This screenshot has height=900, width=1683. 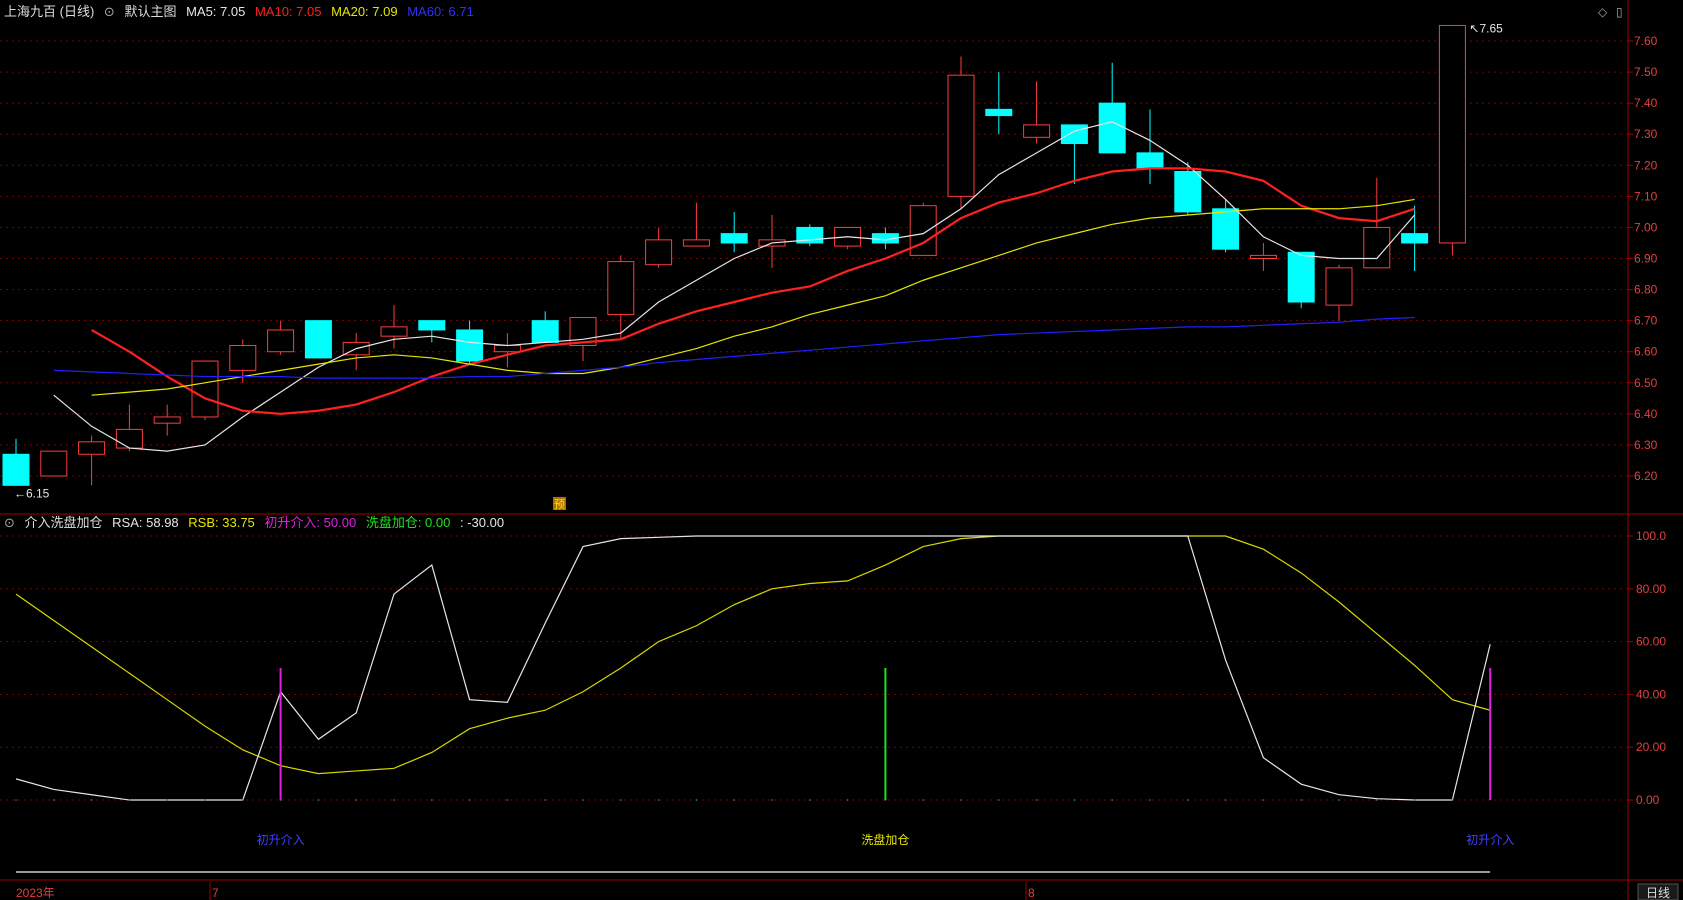 What do you see at coordinates (216, 11) in the screenshot?
I see `ma5-label: MA5: 7.05` at bounding box center [216, 11].